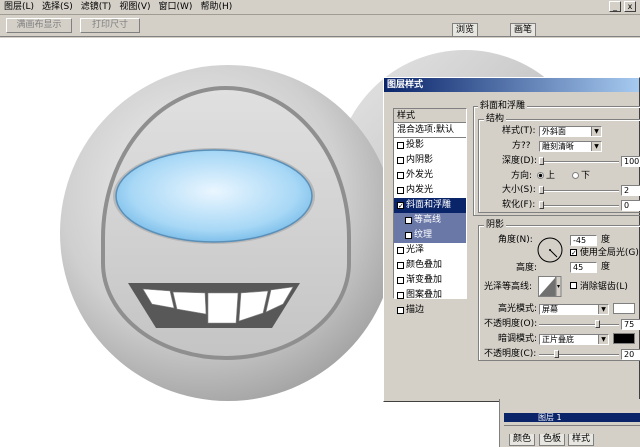 The height and width of the screenshot is (447, 640). I want to click on altitude-label: 高度:, so click(527, 268).